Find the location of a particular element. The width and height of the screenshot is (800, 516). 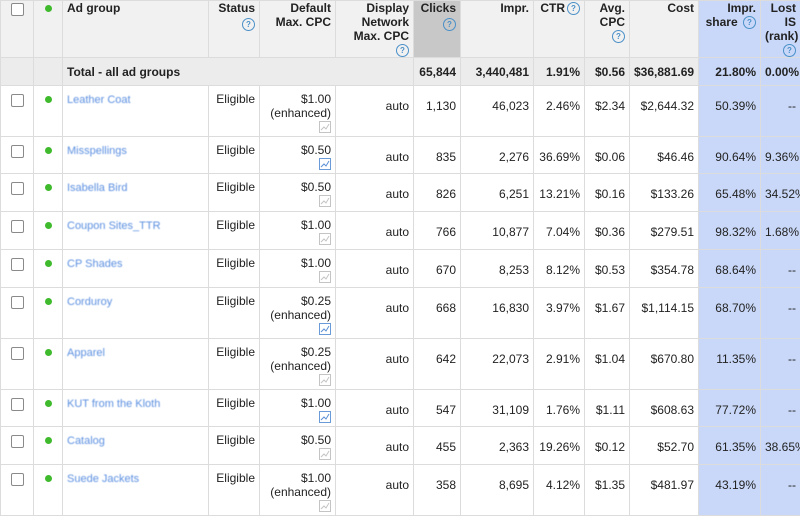

ctr-cell: 13.21% is located at coordinates (559, 193).